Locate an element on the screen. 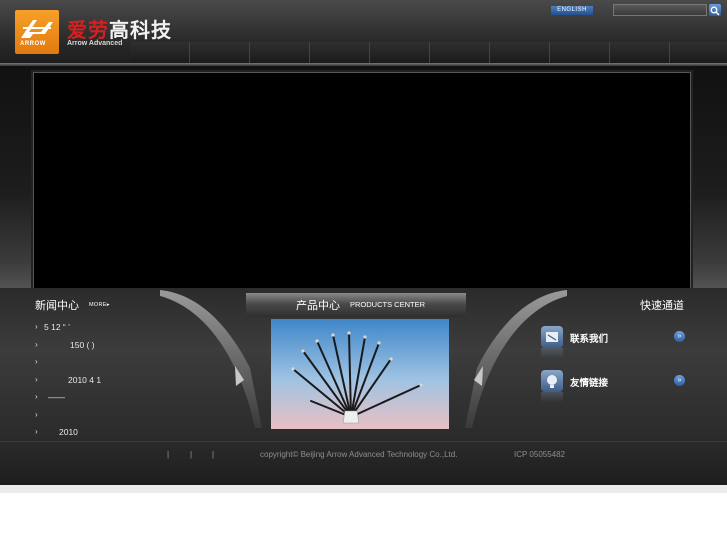 The height and width of the screenshot is (545, 727). products-title-cn: 产品中心 is located at coordinates (318, 306).